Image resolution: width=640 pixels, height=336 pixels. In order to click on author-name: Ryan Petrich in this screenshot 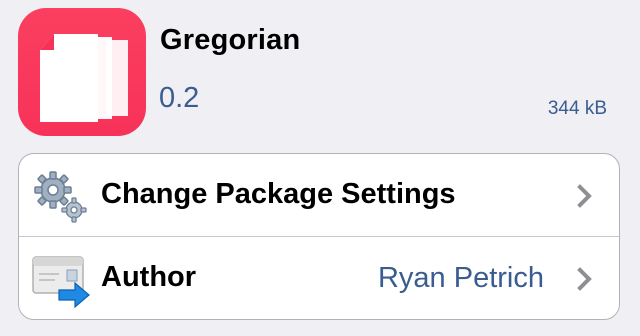, I will do `click(460, 278)`.